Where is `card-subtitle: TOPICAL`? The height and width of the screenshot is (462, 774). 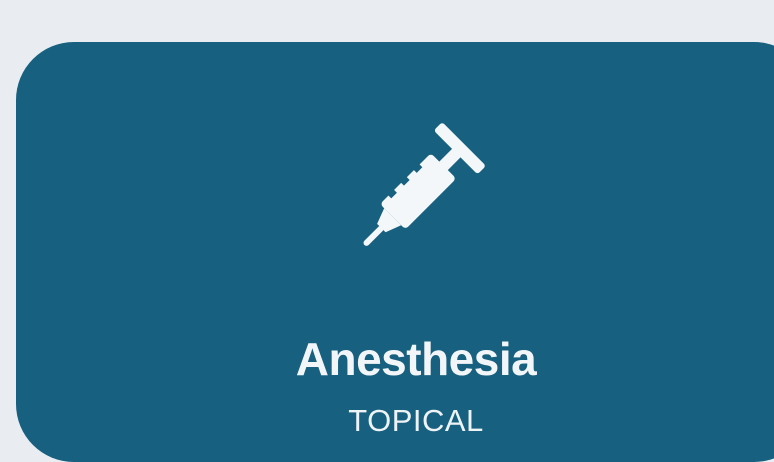 card-subtitle: TOPICAL is located at coordinates (416, 420).